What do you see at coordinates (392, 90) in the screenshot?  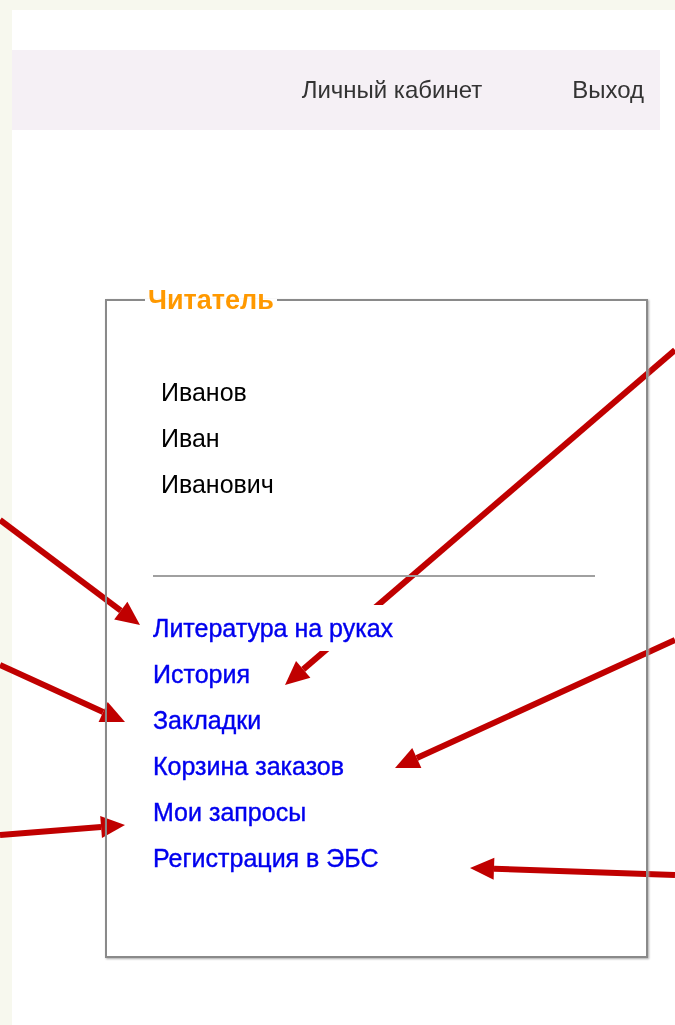 I see `header-link: Личный кабинет` at bounding box center [392, 90].